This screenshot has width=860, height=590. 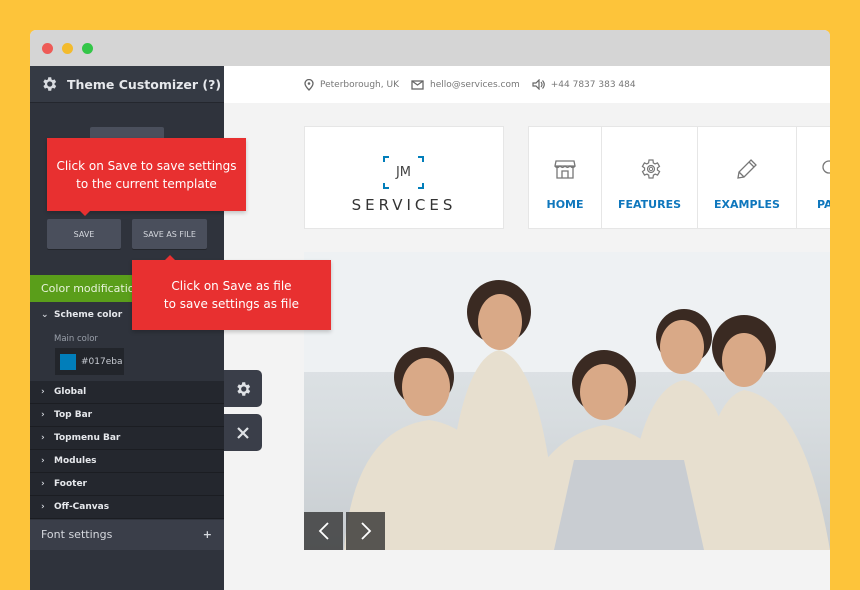 I want to click on slider-next-button, so click(x=365, y=531).